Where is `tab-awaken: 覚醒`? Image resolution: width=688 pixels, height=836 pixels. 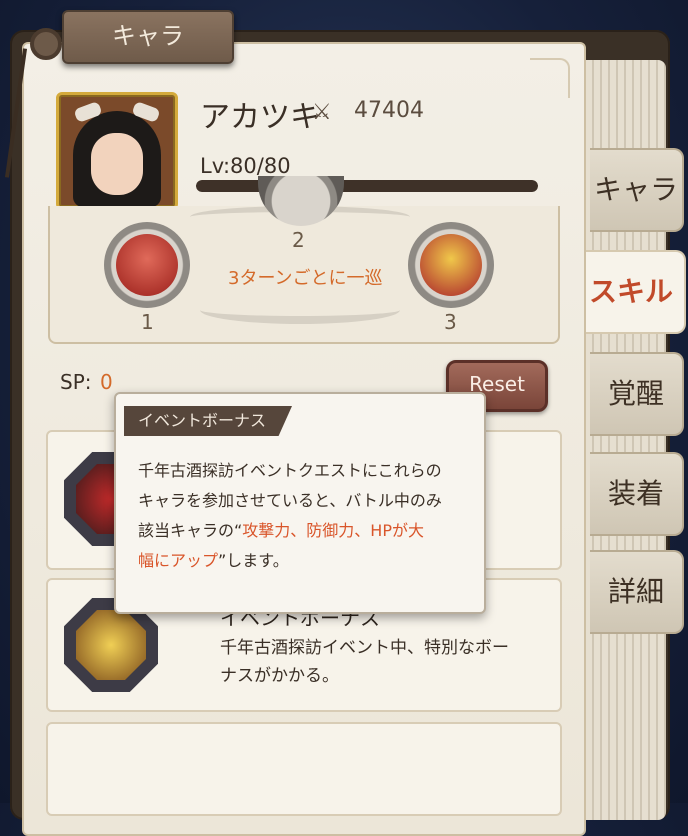 tab-awaken: 覚醒 is located at coordinates (637, 394).